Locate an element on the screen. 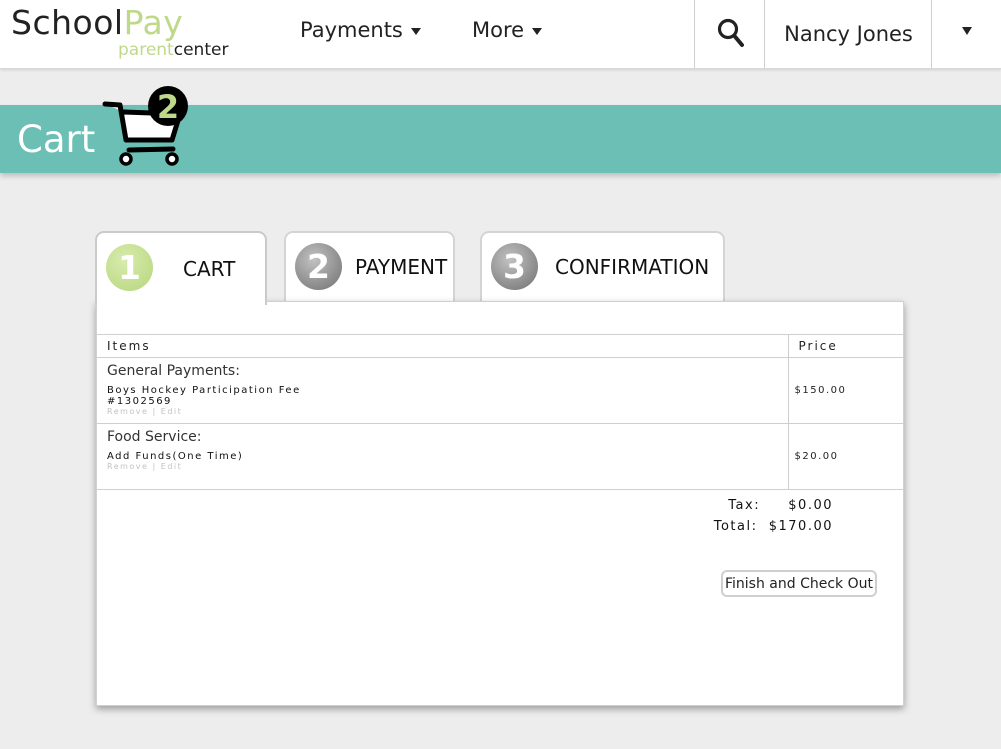  schoolpay-logo: SchoolPay parentcenter is located at coordinates (119, 32).